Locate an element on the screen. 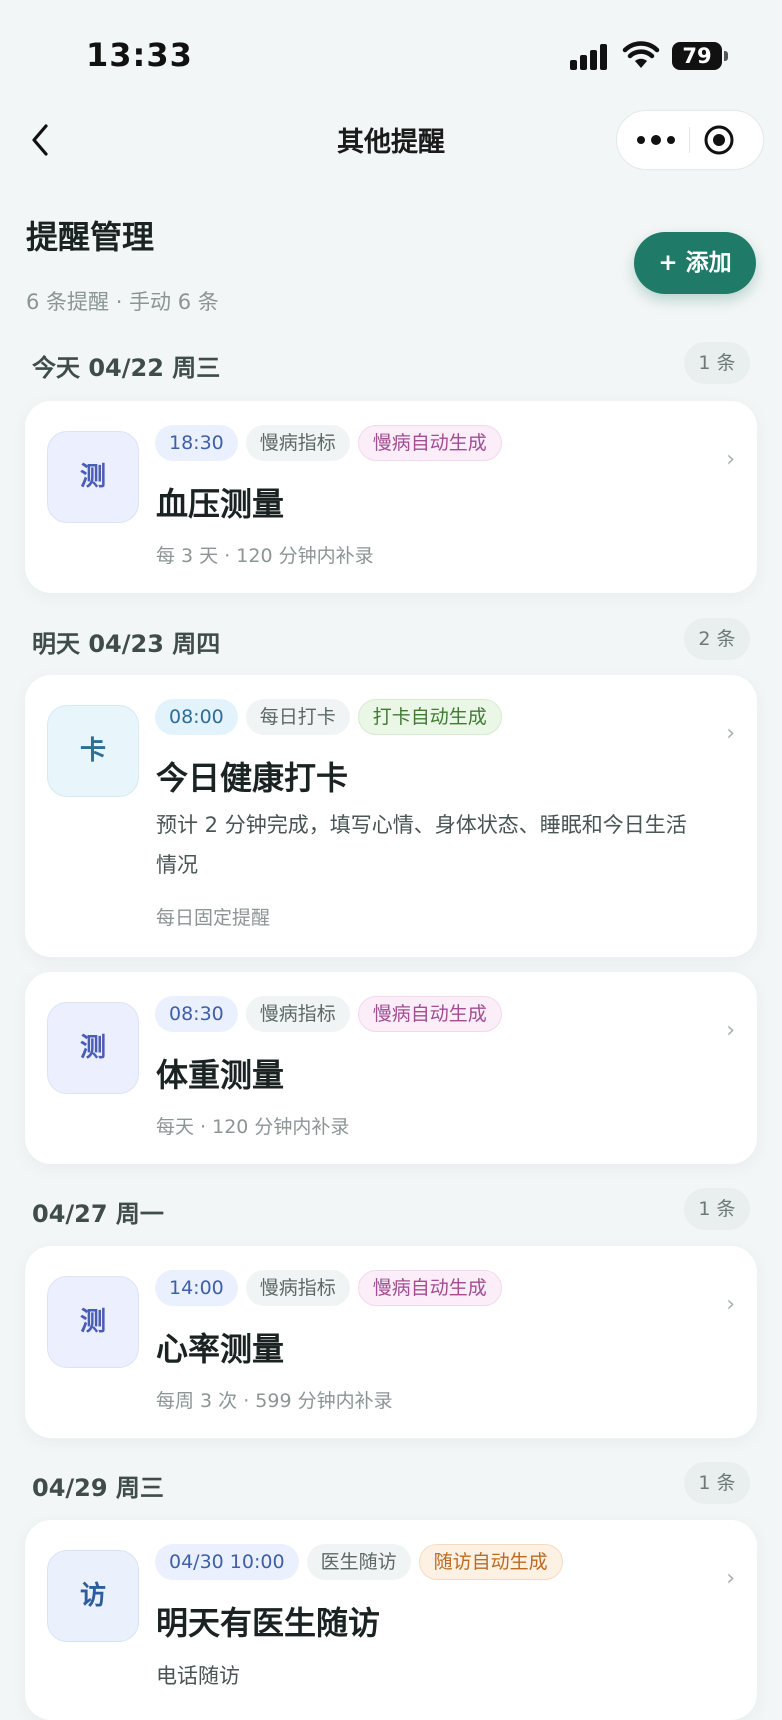 The width and height of the screenshot is (782, 1720). add-button: + 添加 is located at coordinates (695, 263).